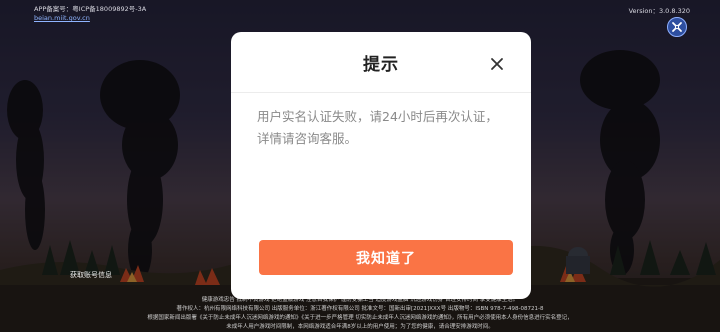 This screenshot has height=332, width=720. I want to click on settings-icon, so click(677, 27).